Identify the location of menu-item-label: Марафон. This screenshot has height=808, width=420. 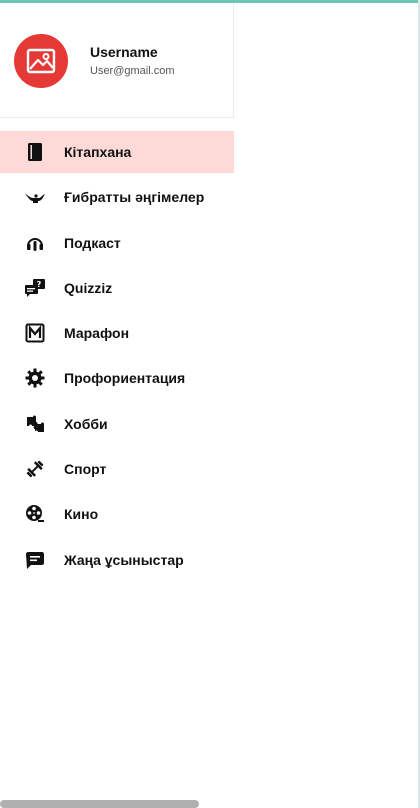
(97, 333).